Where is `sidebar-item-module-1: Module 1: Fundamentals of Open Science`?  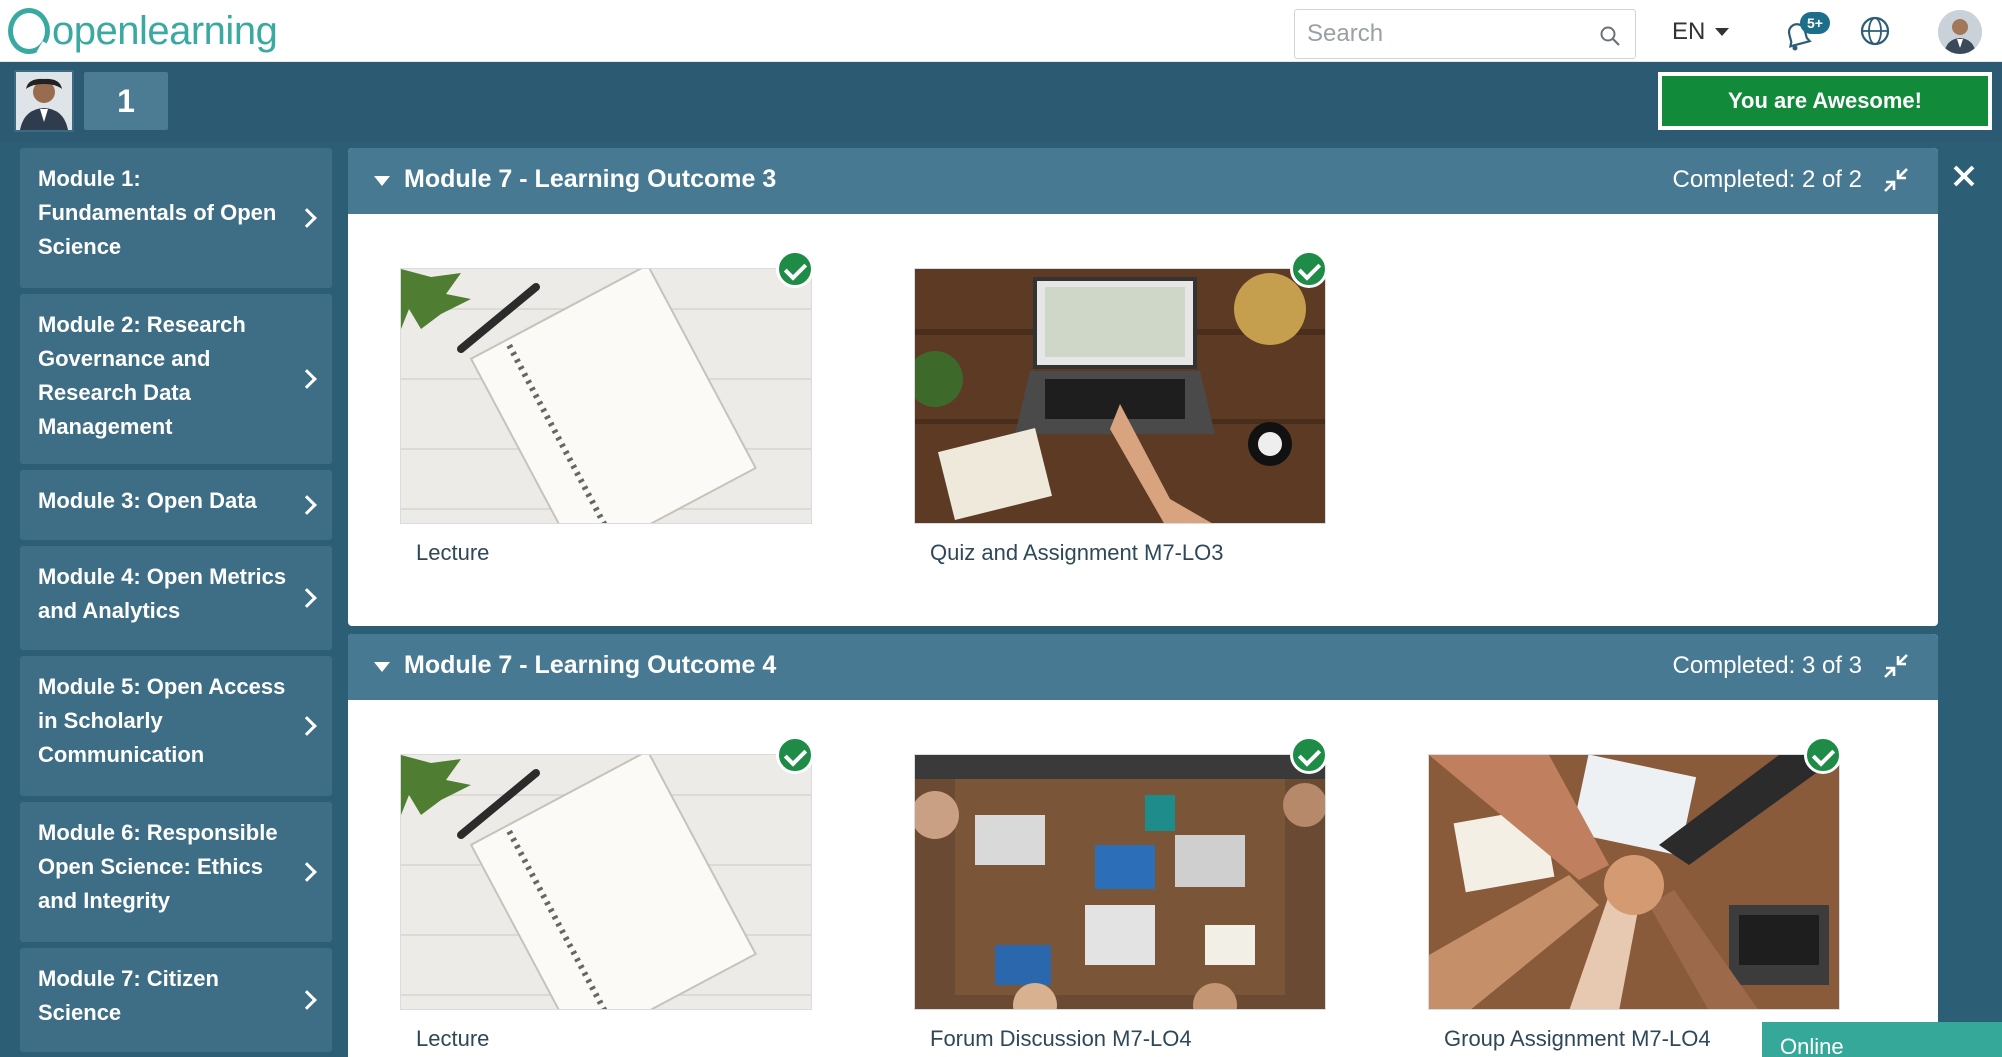
sidebar-item-module-1: Module 1: Fundamentals of Open Science is located at coordinates (176, 218).